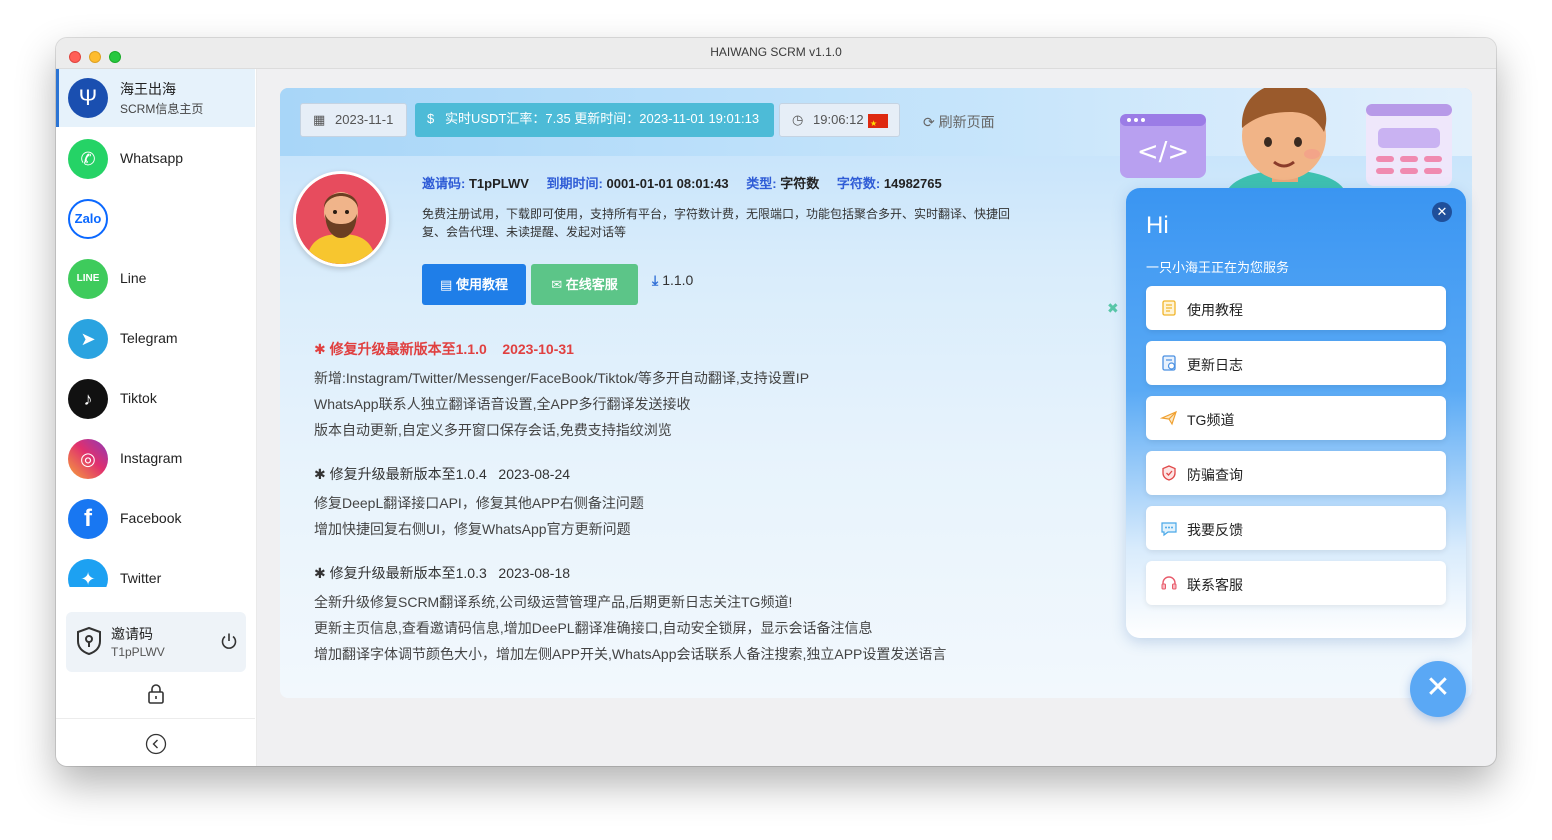 This screenshot has width=1552, height=840. Describe the element at coordinates (155, 279) in the screenshot. I see `sidebar-item-line: LINE Line` at that location.